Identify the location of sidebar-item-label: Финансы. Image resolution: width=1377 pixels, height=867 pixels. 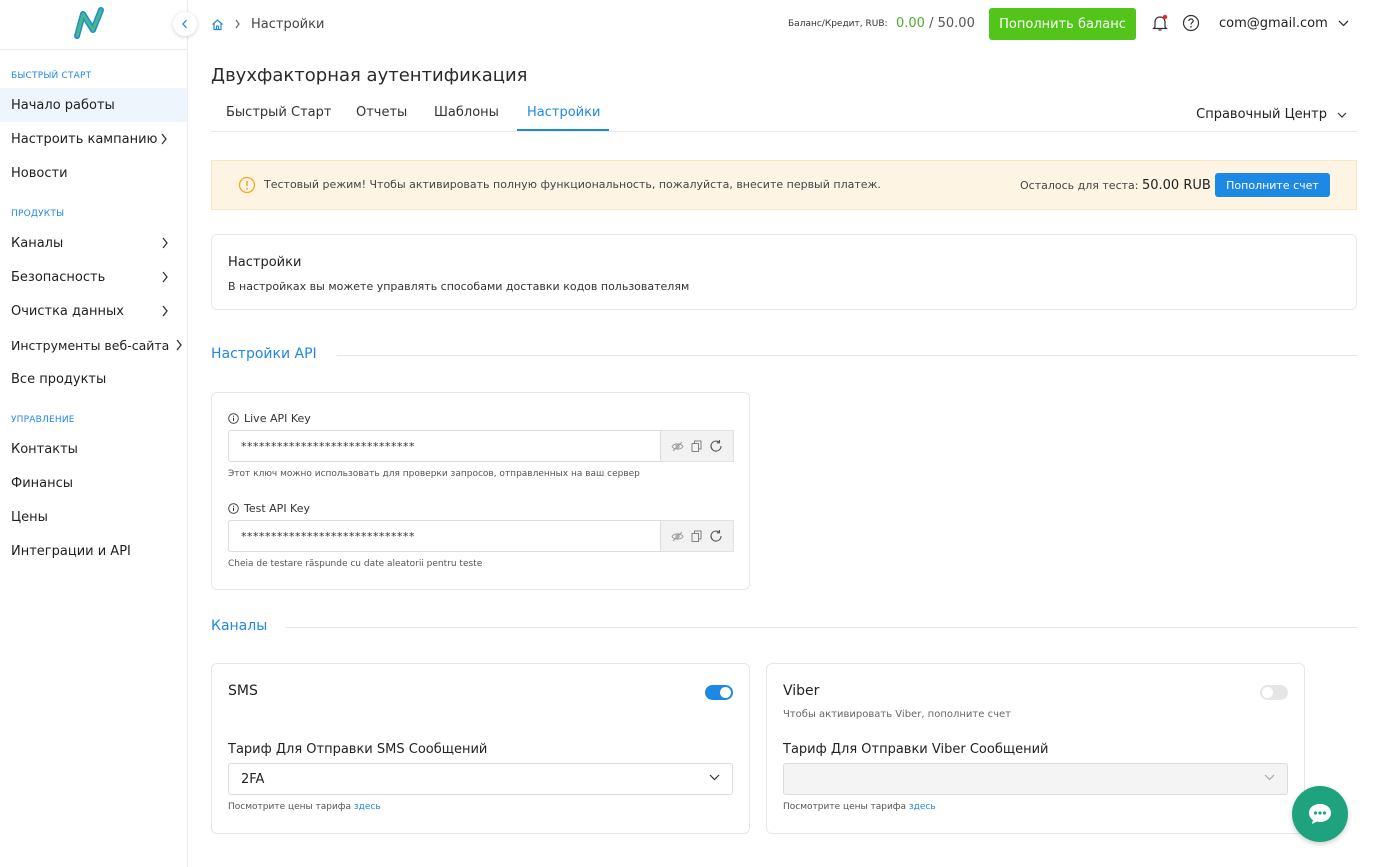
(42, 483).